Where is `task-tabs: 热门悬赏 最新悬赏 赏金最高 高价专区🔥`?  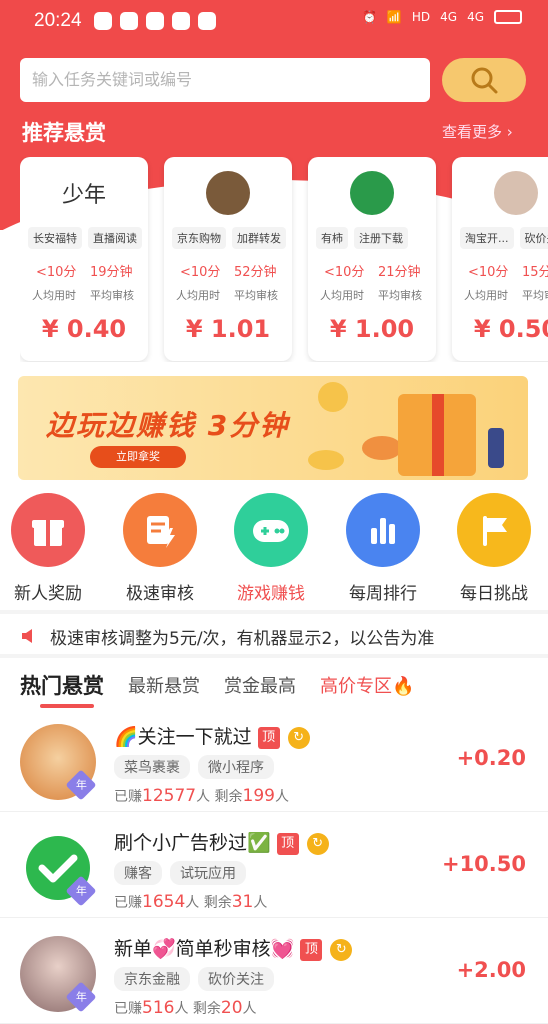
task-tabs: 热门悬赏 最新悬赏 赏金最高 高价专区🔥 is located at coordinates (274, 686).